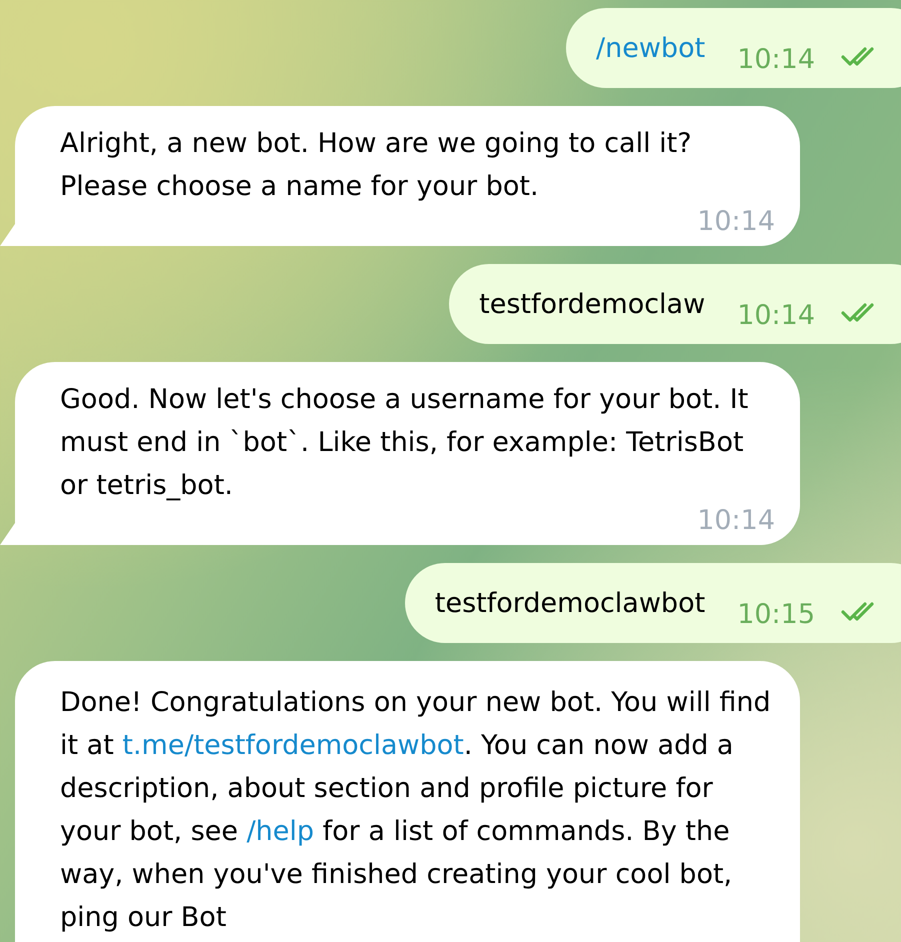  I want to click on message-text: testfordemoclaw, so click(592, 304).